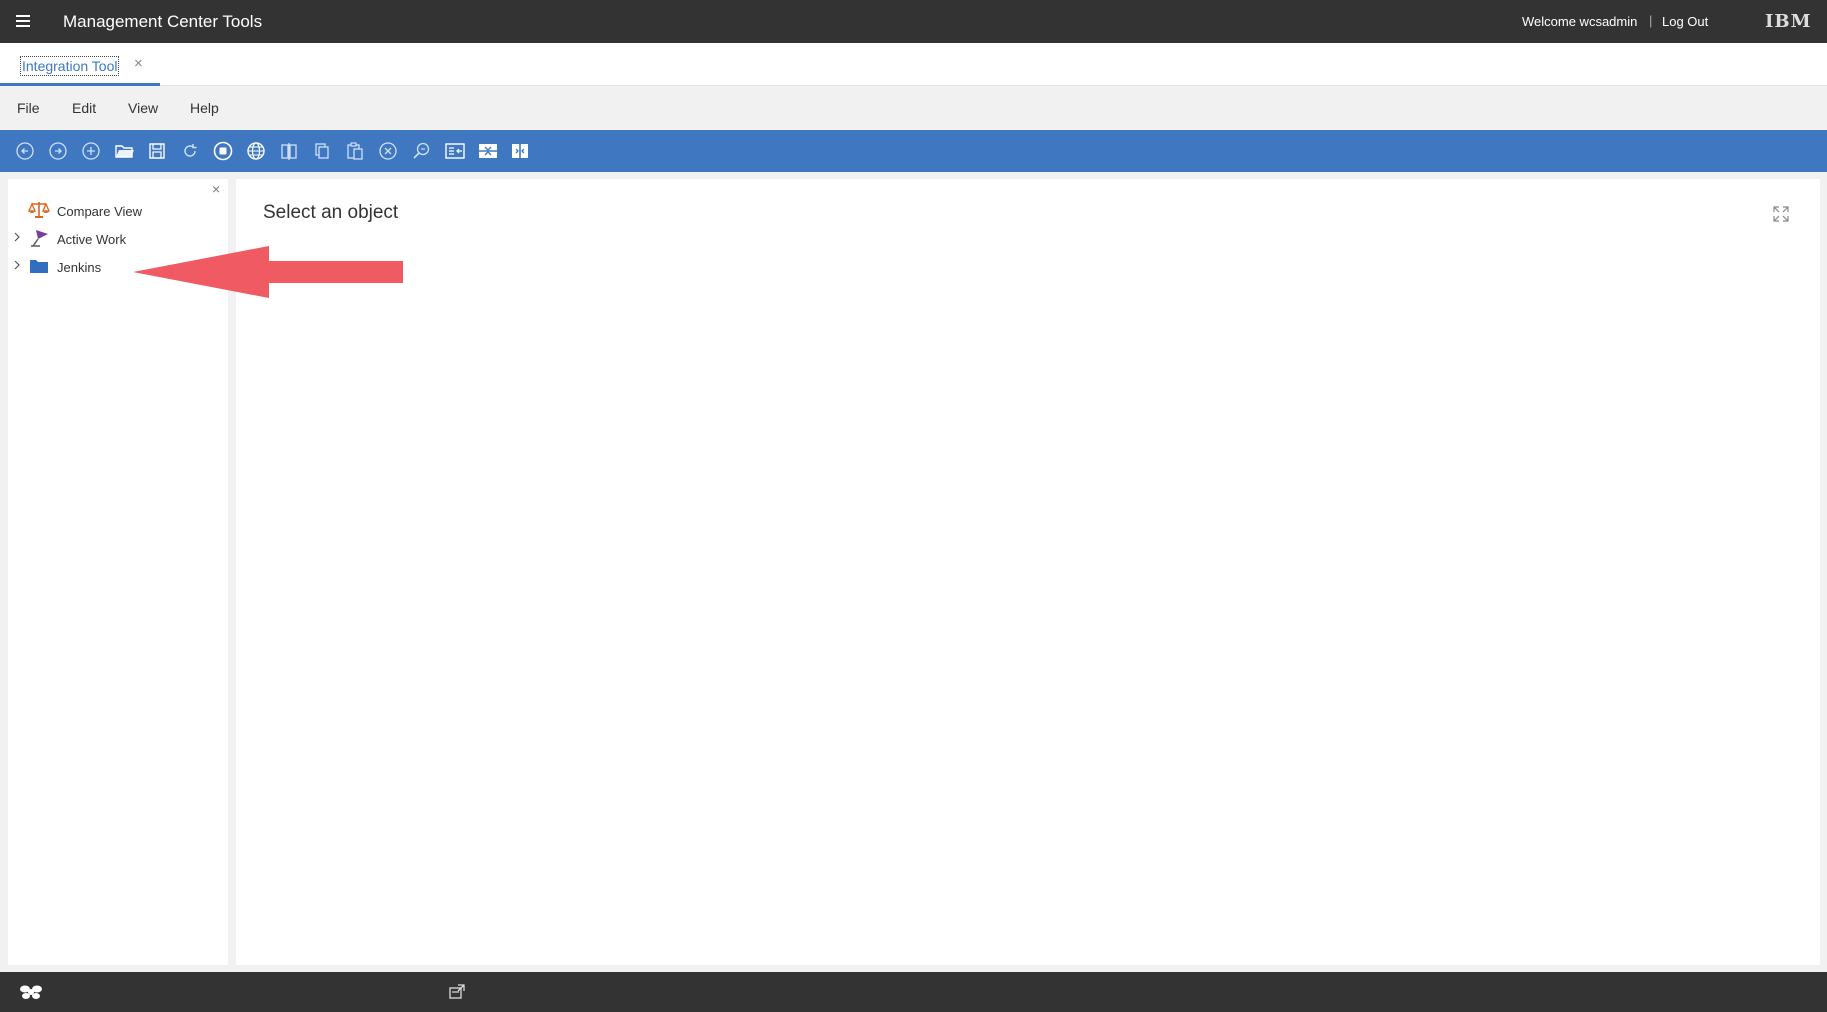 Image resolution: width=1827 pixels, height=1012 pixels. What do you see at coordinates (143, 108) in the screenshot?
I see `menu-view: View` at bounding box center [143, 108].